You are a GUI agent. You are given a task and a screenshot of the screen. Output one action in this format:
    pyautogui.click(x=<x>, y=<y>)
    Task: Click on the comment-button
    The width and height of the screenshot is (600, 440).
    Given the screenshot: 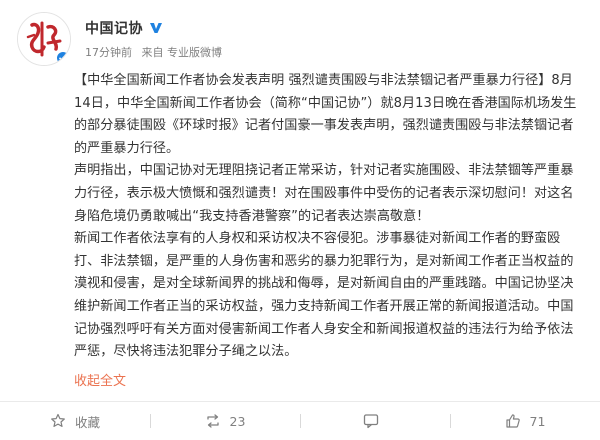 What is the action you would take?
    pyautogui.click(x=375, y=421)
    